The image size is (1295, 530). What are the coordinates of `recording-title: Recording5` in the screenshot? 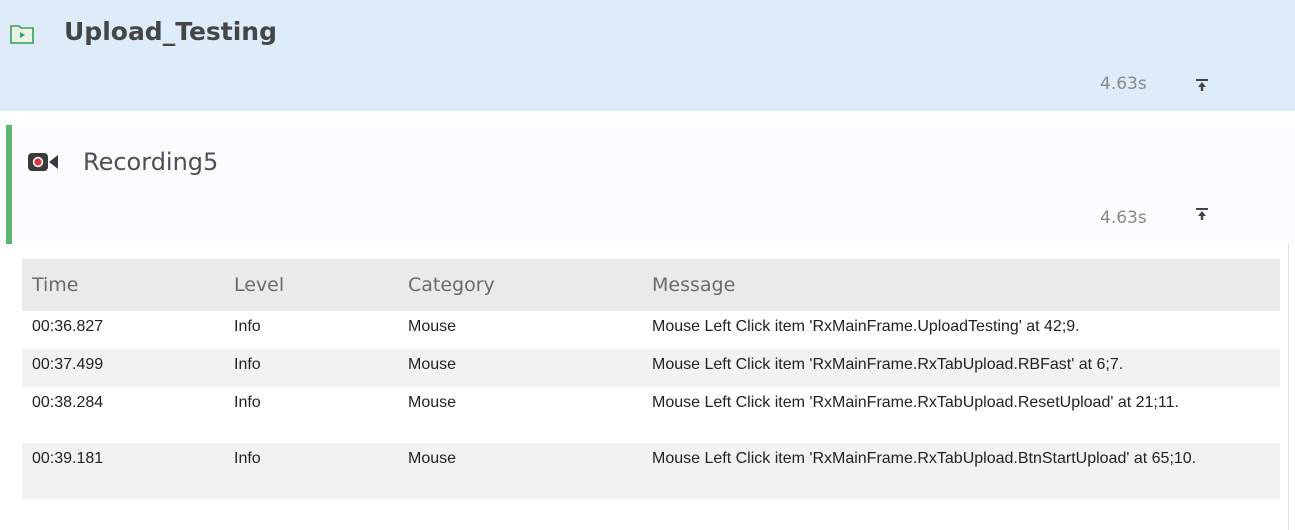 It's located at (151, 162).